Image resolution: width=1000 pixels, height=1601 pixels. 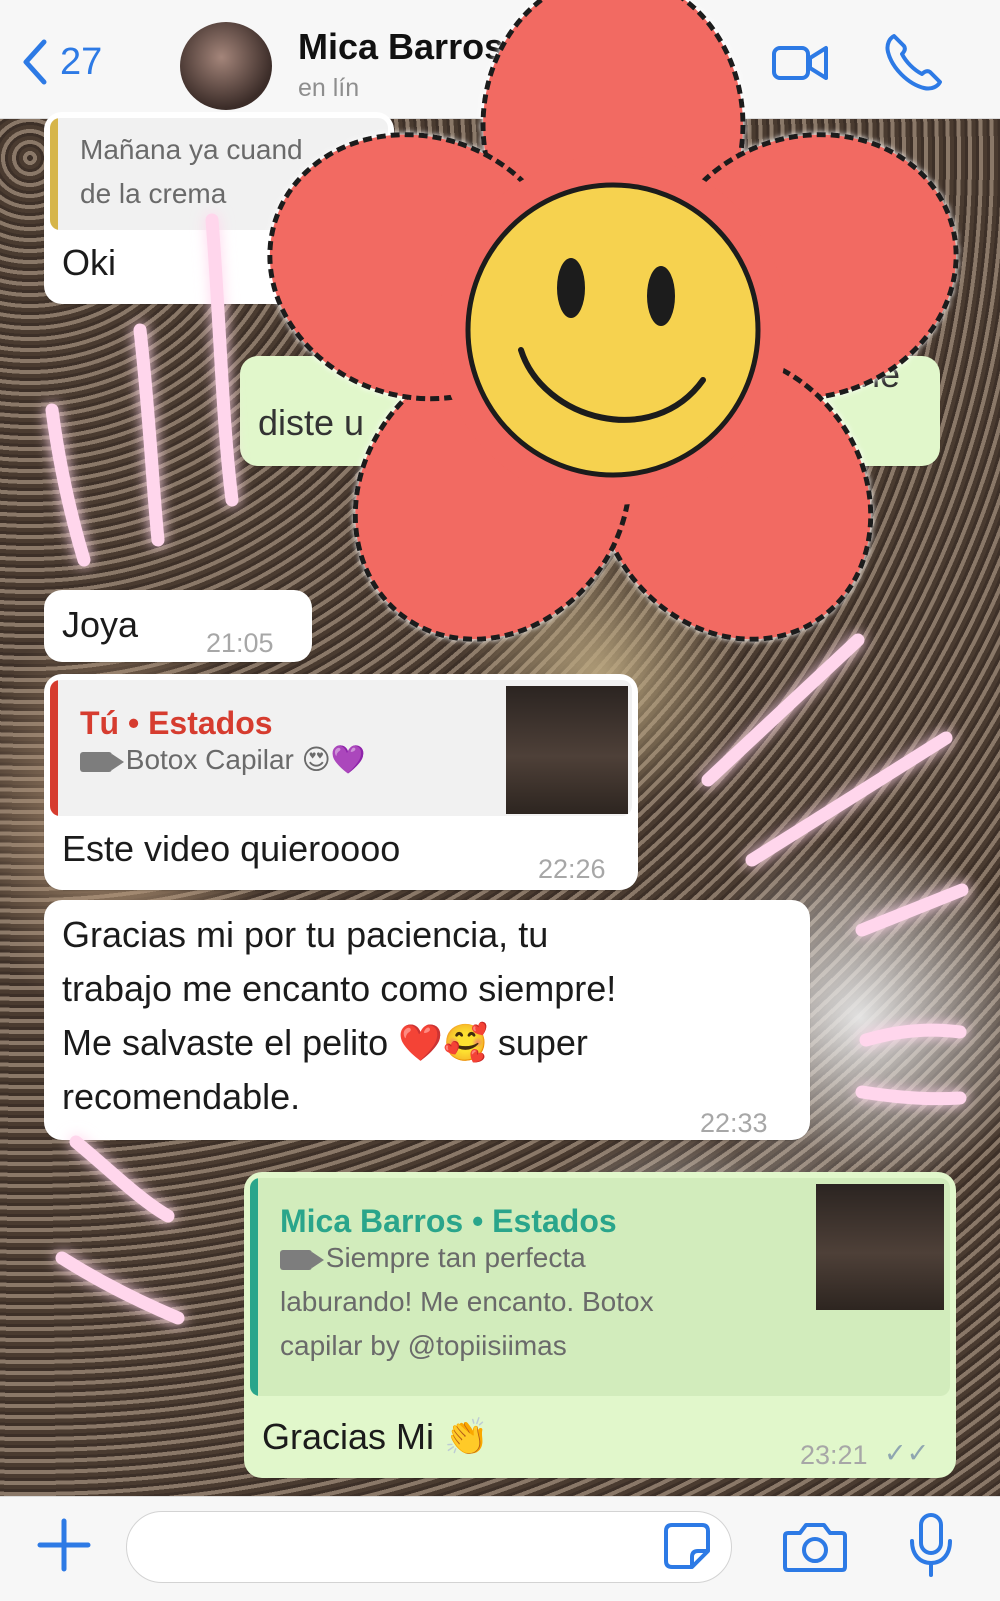 I want to click on message-text: recomendable., so click(x=181, y=1096).